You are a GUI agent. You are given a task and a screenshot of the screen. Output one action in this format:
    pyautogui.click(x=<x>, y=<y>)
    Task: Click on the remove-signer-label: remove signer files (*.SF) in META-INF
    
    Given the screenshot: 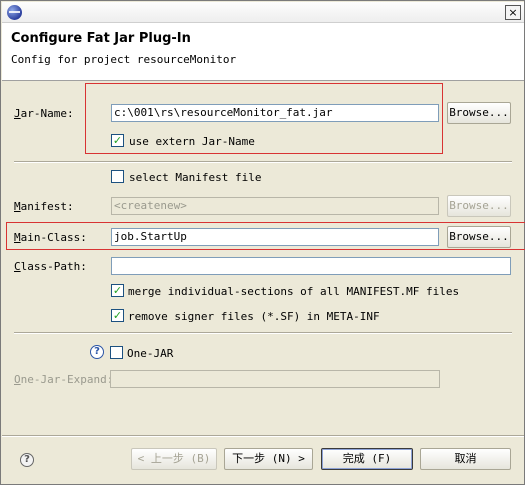 What is the action you would take?
    pyautogui.click(x=254, y=316)
    